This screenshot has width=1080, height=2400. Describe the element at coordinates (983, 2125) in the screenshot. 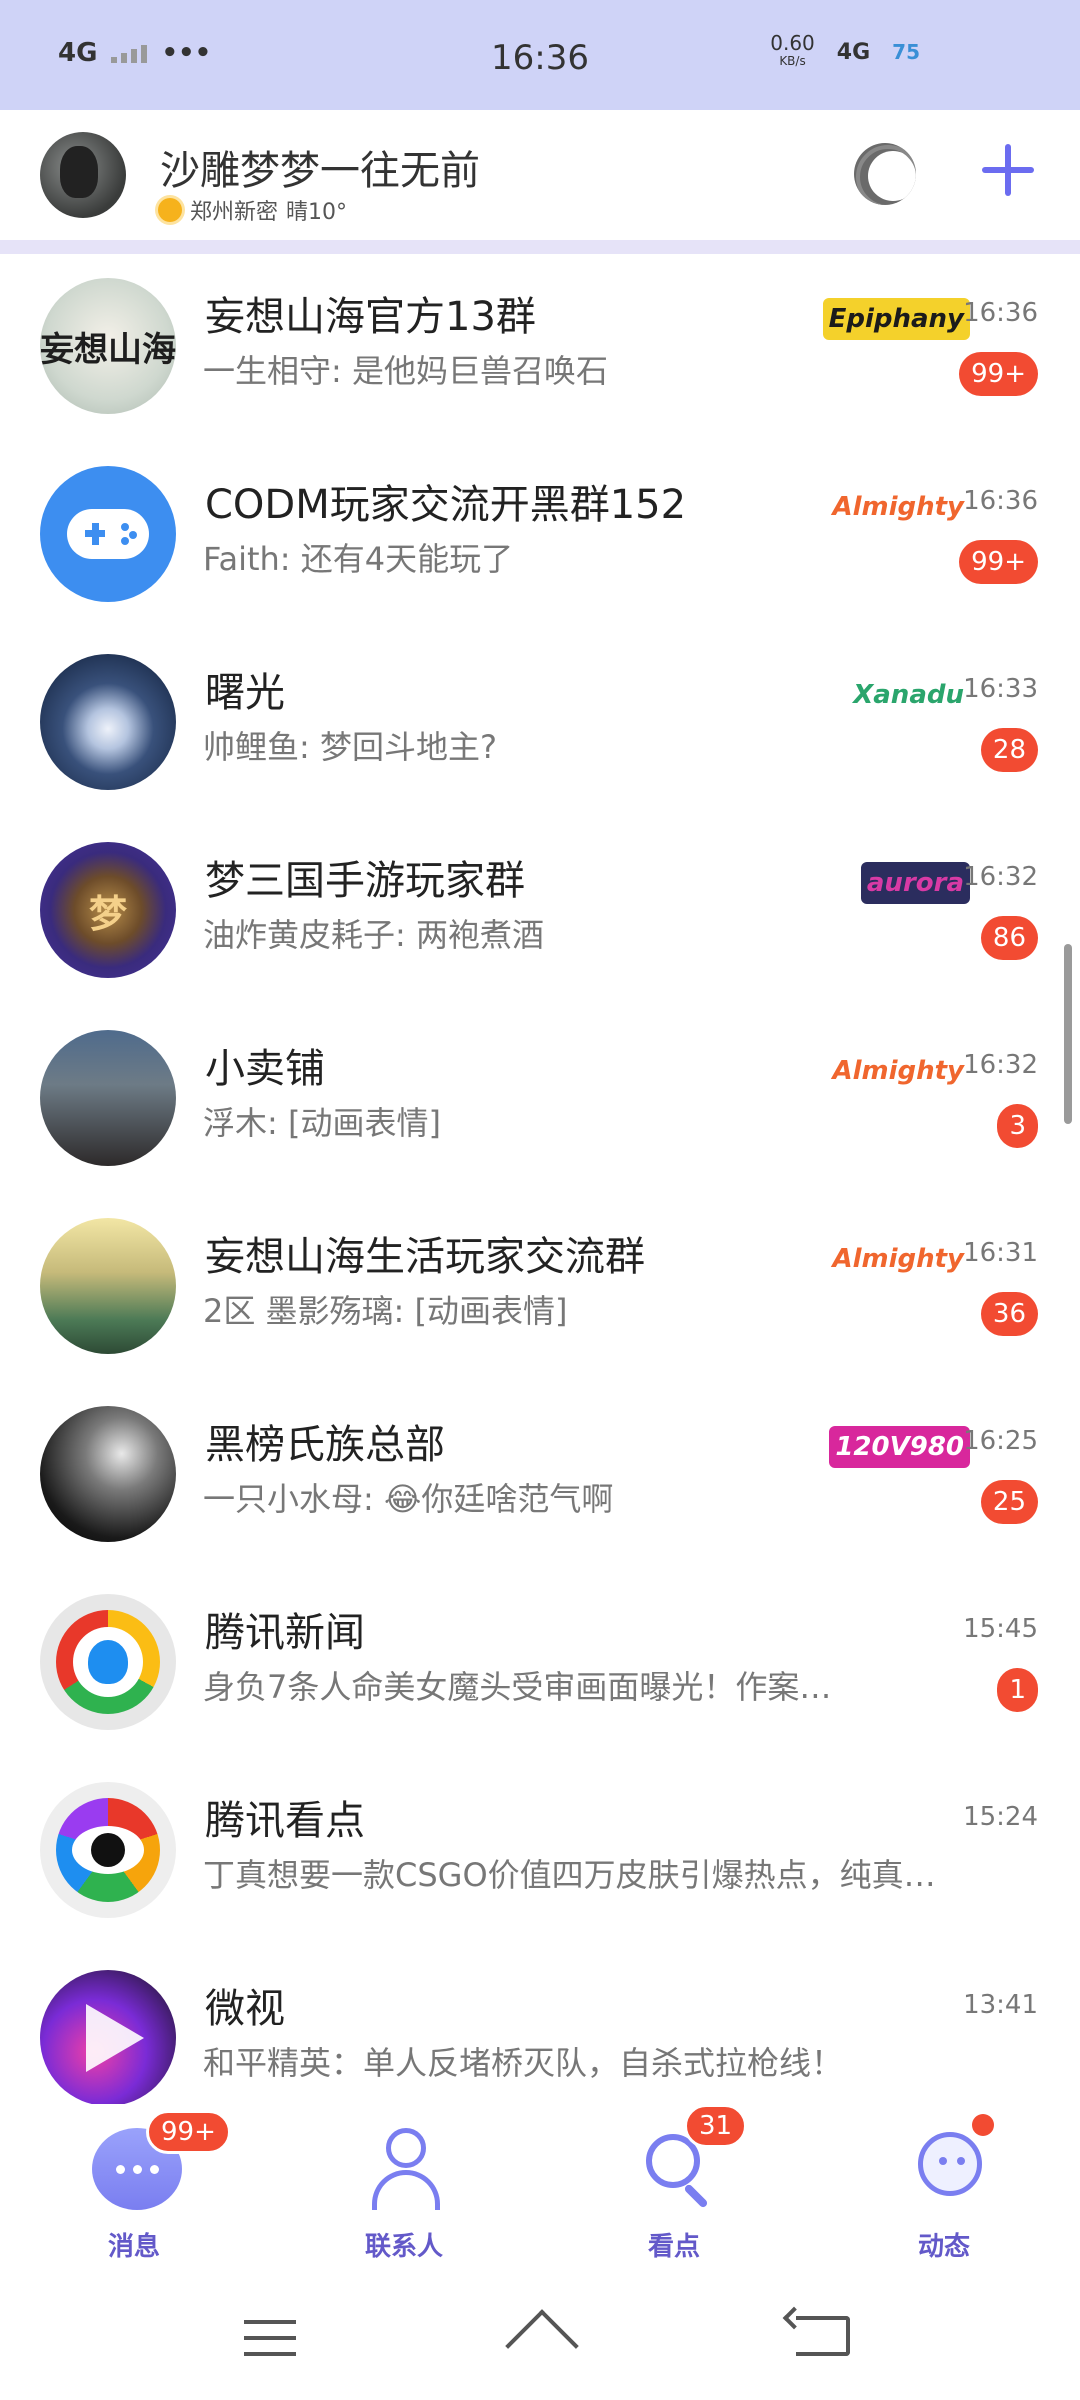

I see `new-dot` at that location.